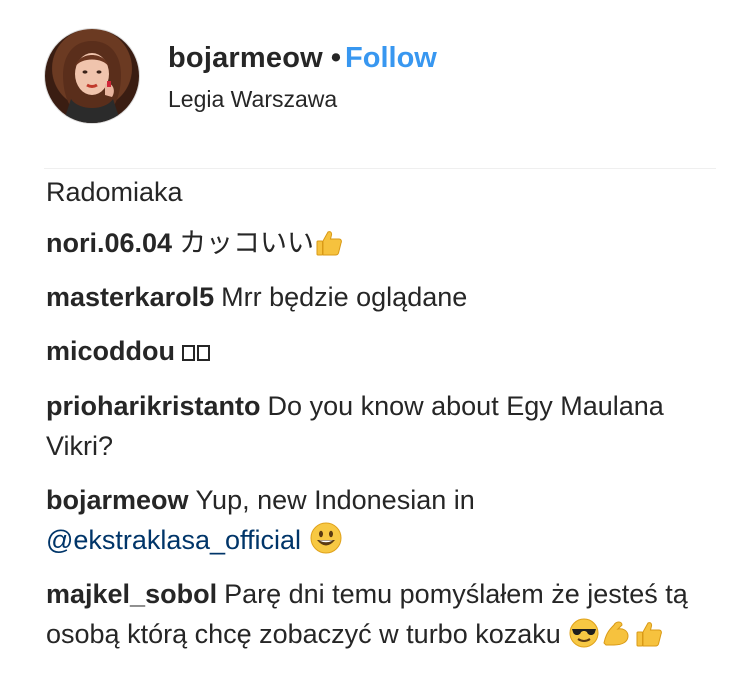 The image size is (750, 699). What do you see at coordinates (130, 297) in the screenshot?
I see `comment-username: masterkarol5` at bounding box center [130, 297].